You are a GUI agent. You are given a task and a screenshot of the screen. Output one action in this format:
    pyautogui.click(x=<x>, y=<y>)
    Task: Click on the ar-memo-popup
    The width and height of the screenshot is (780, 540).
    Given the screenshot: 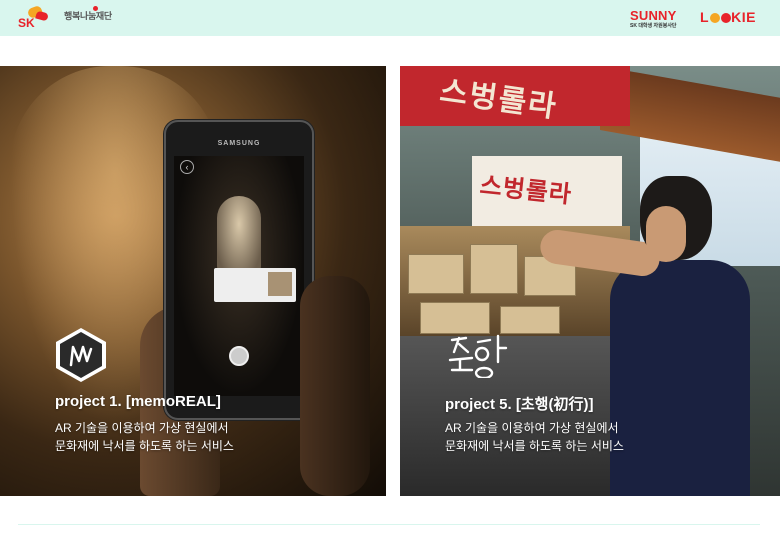 What is the action you would take?
    pyautogui.click(x=255, y=285)
    